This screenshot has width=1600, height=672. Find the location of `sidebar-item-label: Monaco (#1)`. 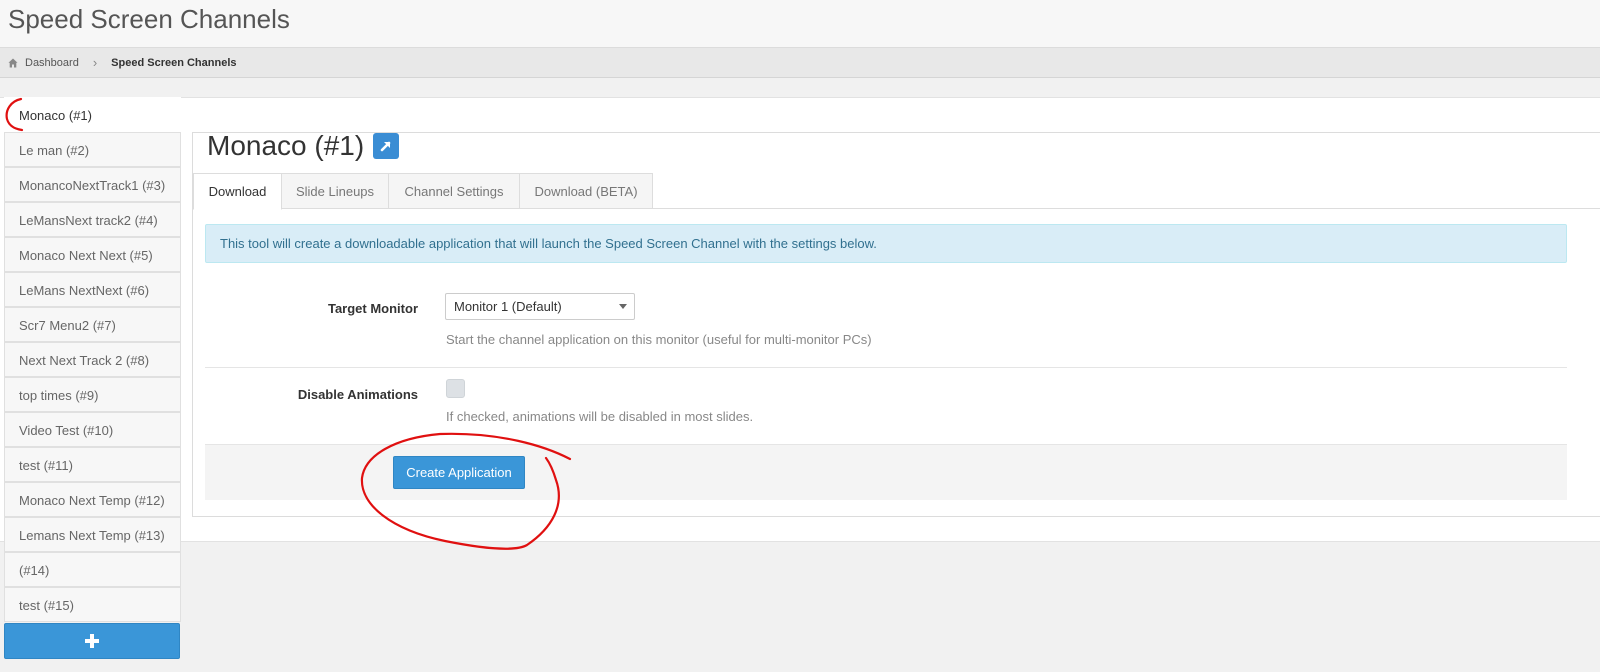

sidebar-item-label: Monaco (#1) is located at coordinates (55, 115).